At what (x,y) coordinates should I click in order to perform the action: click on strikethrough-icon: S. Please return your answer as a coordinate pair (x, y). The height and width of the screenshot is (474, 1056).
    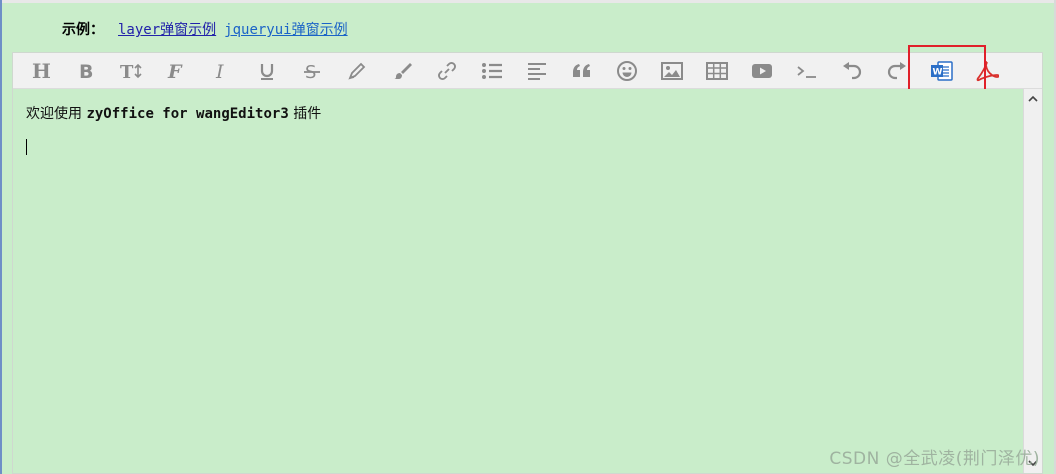
    Looking at the image, I should click on (311, 71).